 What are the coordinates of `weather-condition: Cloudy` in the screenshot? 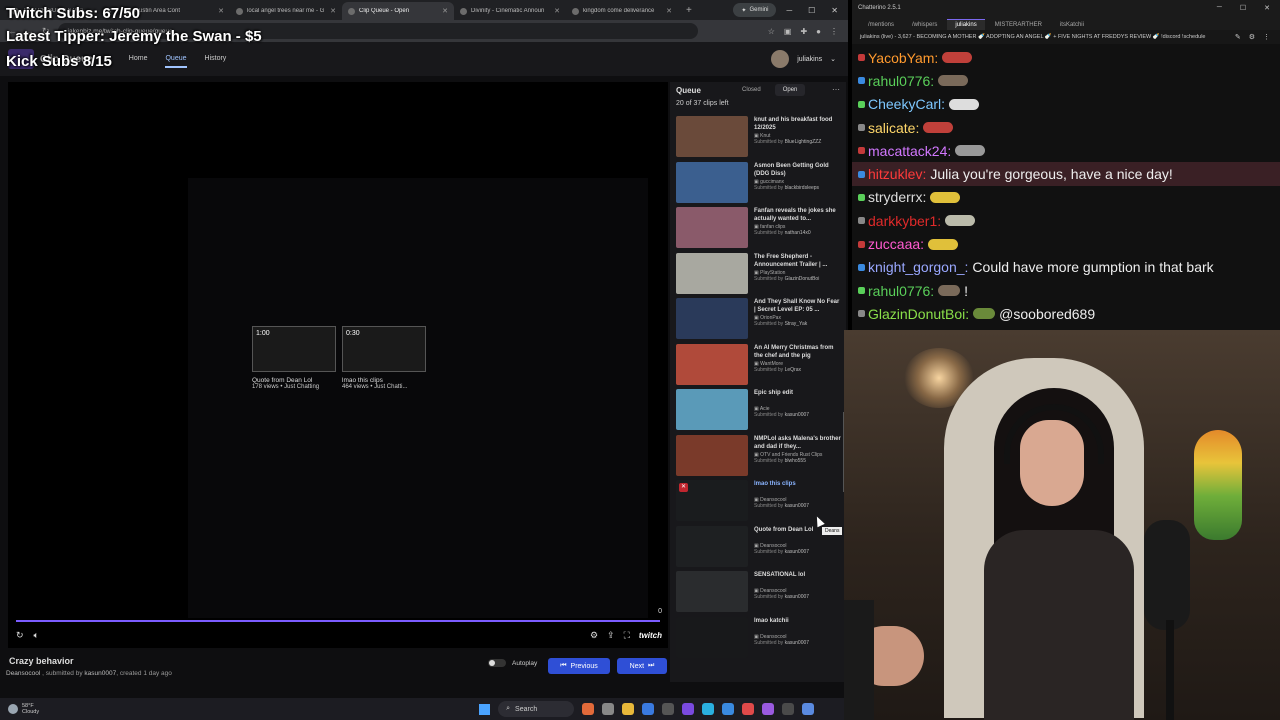 It's located at (31, 712).